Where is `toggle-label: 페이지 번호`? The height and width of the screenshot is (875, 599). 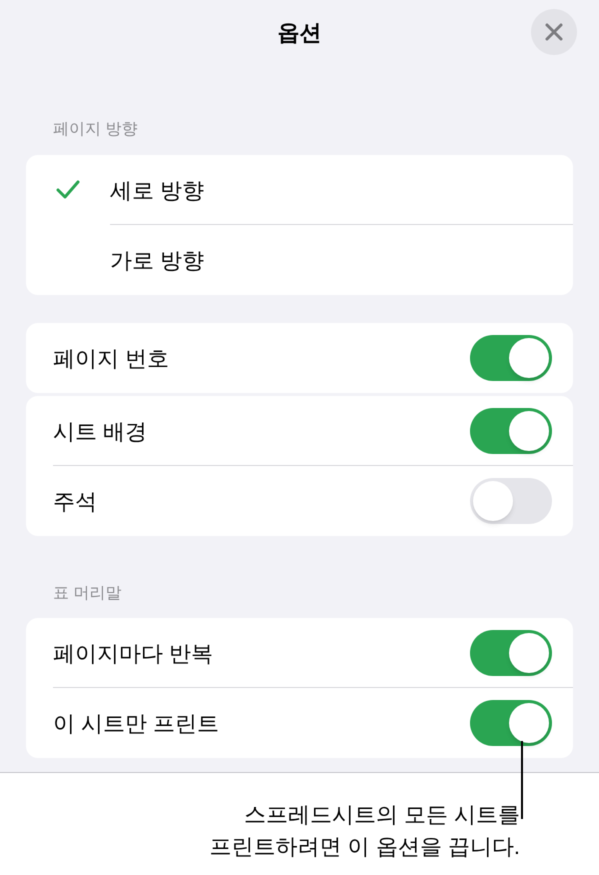
toggle-label: 페이지 번호 is located at coordinates (111, 358).